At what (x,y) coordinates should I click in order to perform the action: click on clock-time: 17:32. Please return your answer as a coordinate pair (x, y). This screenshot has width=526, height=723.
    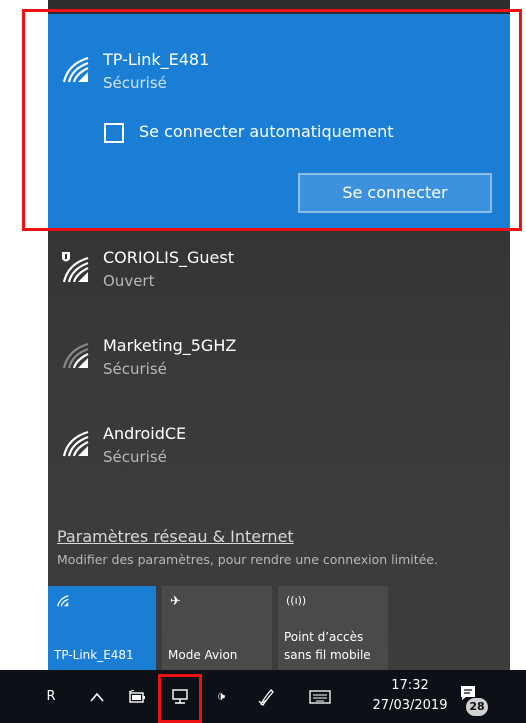
    Looking at the image, I should click on (410, 685).